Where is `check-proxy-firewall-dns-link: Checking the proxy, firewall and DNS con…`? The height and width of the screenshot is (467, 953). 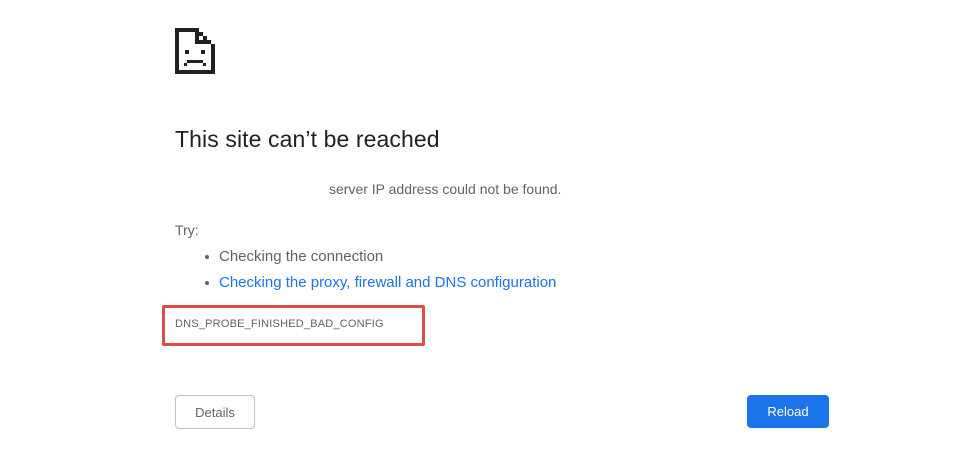
check-proxy-firewall-dns-link: Checking the proxy, firewall and DNS con… is located at coordinates (387, 282).